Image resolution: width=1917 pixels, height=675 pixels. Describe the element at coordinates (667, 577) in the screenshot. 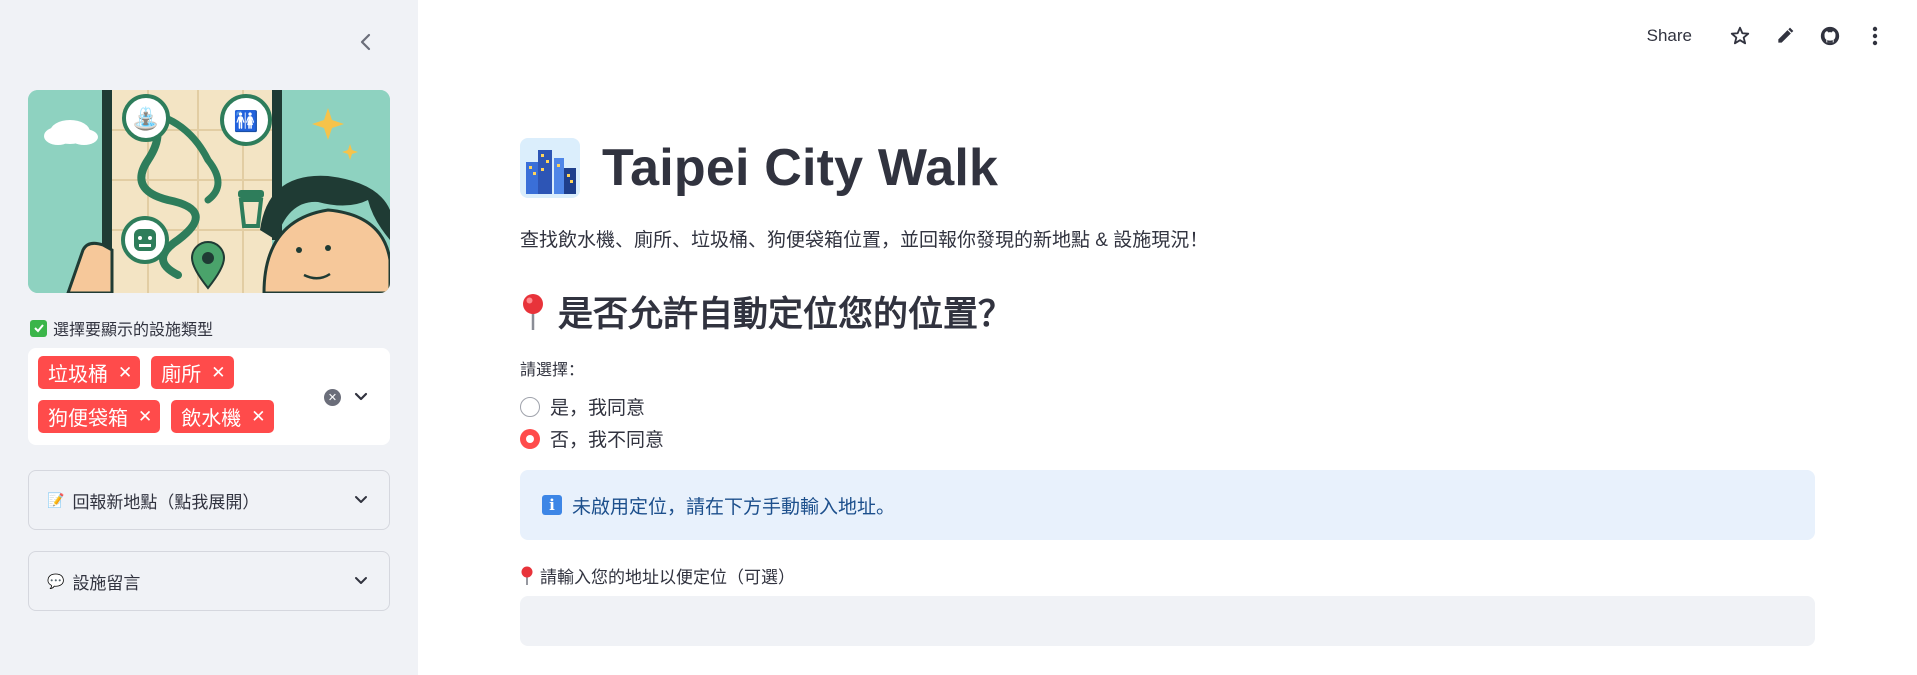

I see `address-label-text: 請輸入您的地址以便定位（可選）` at that location.